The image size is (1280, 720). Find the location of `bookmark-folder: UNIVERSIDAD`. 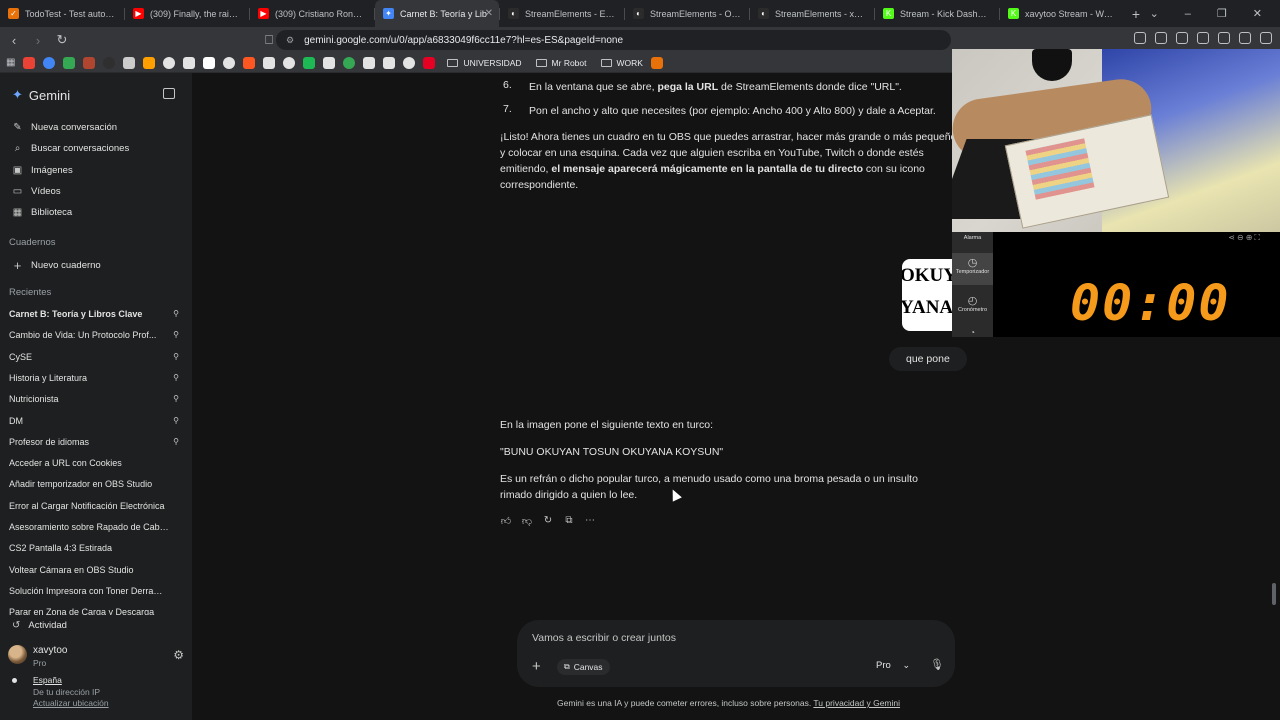

bookmark-folder: UNIVERSIDAD is located at coordinates (484, 63).